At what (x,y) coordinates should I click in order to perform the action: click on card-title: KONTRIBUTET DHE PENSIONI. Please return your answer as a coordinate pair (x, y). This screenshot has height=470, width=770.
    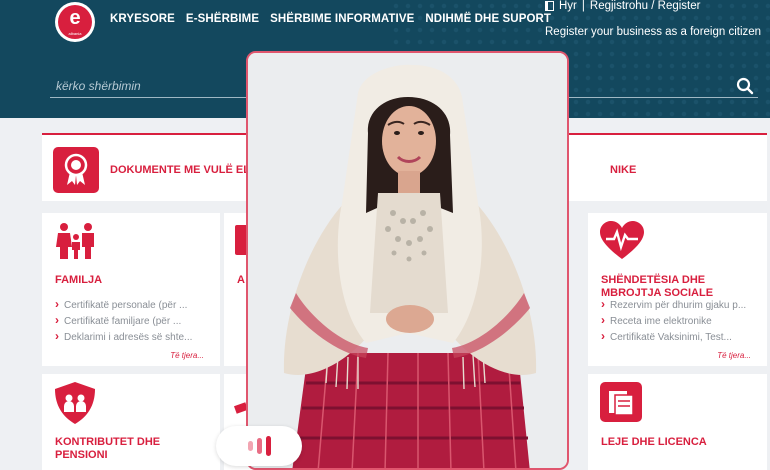
    Looking at the image, I should click on (108, 448).